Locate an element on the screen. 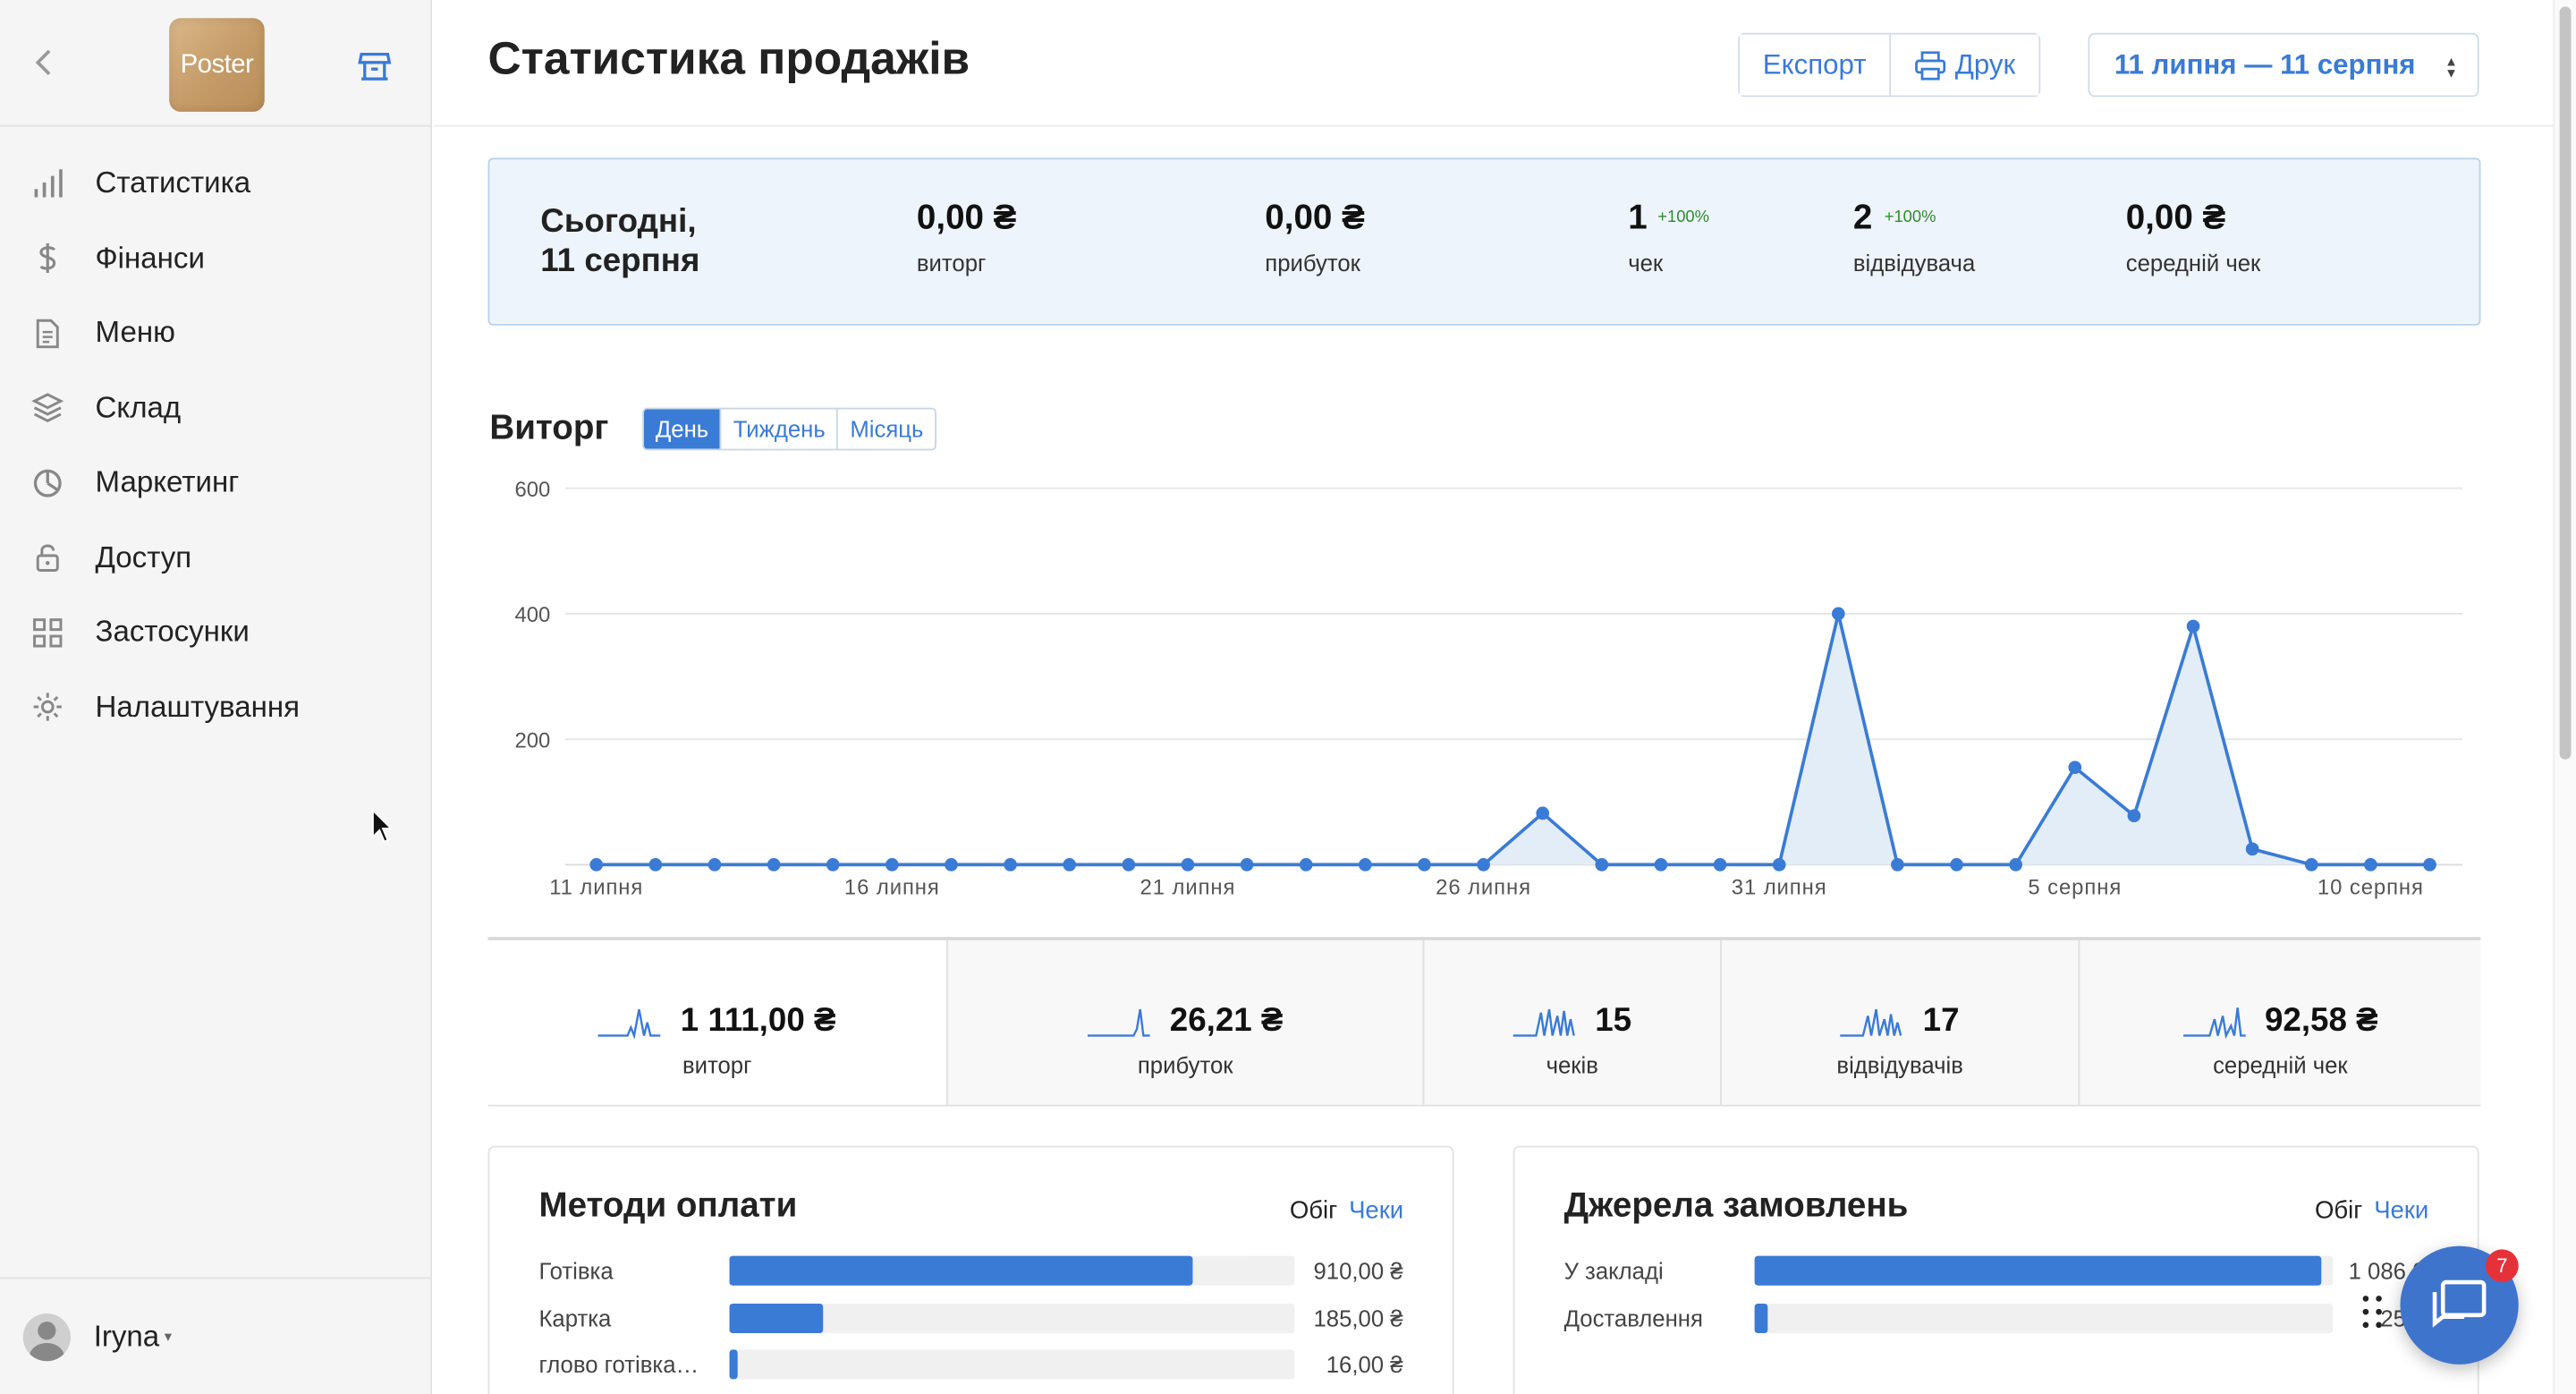 The height and width of the screenshot is (1394, 2576). print-button: Друк is located at coordinates (1963, 65).